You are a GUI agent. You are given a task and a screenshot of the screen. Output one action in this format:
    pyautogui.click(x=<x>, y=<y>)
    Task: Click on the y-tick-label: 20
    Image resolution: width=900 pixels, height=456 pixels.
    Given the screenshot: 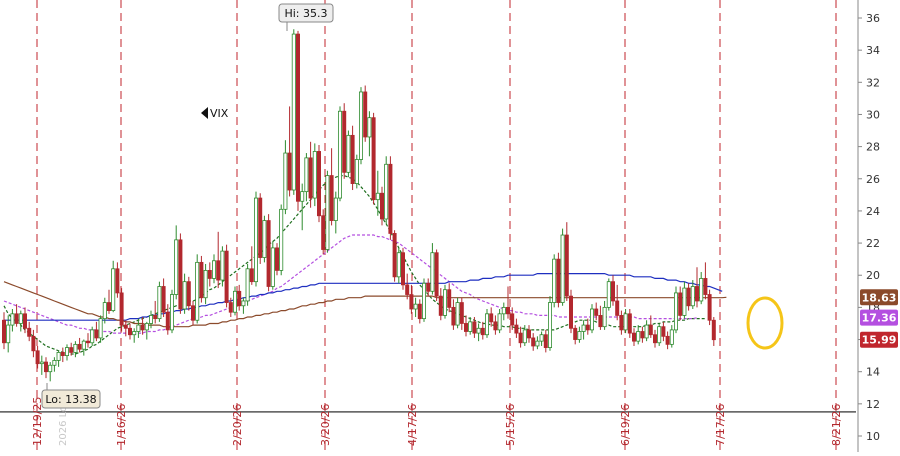 What is the action you would take?
    pyautogui.click(x=873, y=275)
    